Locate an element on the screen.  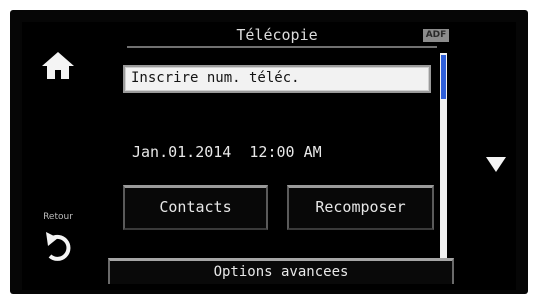
contacts-button: Contacts is located at coordinates (195, 207).